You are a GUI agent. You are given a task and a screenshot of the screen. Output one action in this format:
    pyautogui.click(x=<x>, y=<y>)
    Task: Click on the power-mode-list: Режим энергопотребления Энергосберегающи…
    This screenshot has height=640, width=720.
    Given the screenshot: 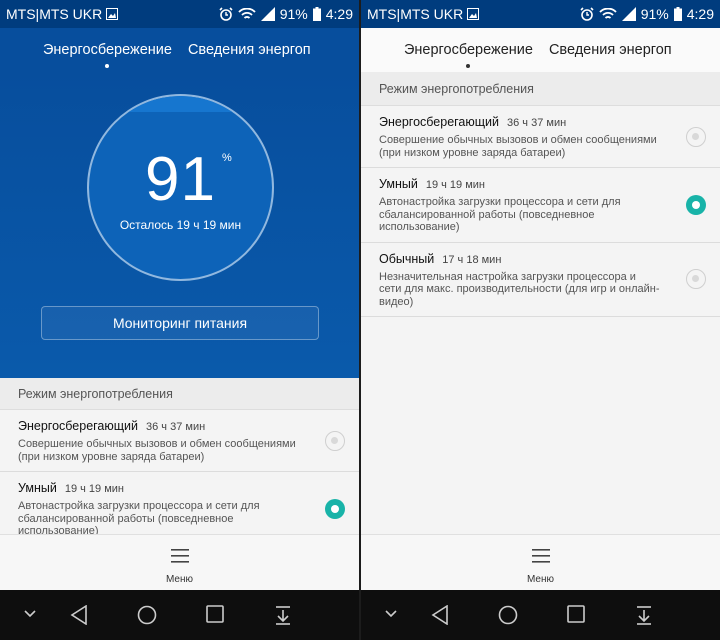 What is the action you would take?
    pyautogui.click(x=179, y=456)
    